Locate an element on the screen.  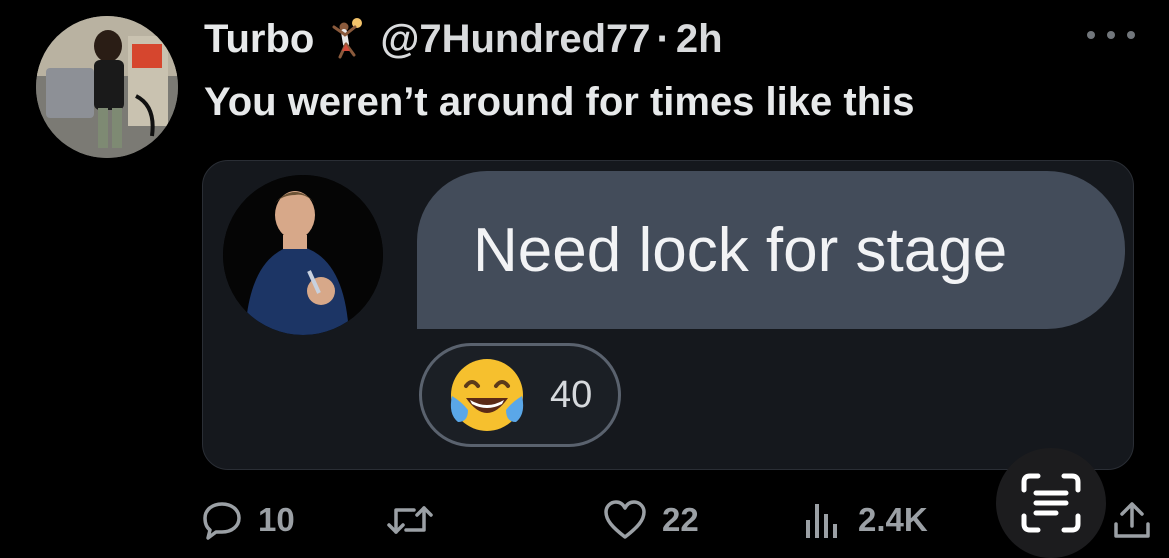
live-text-scan-button is located at coordinates (1051, 503).